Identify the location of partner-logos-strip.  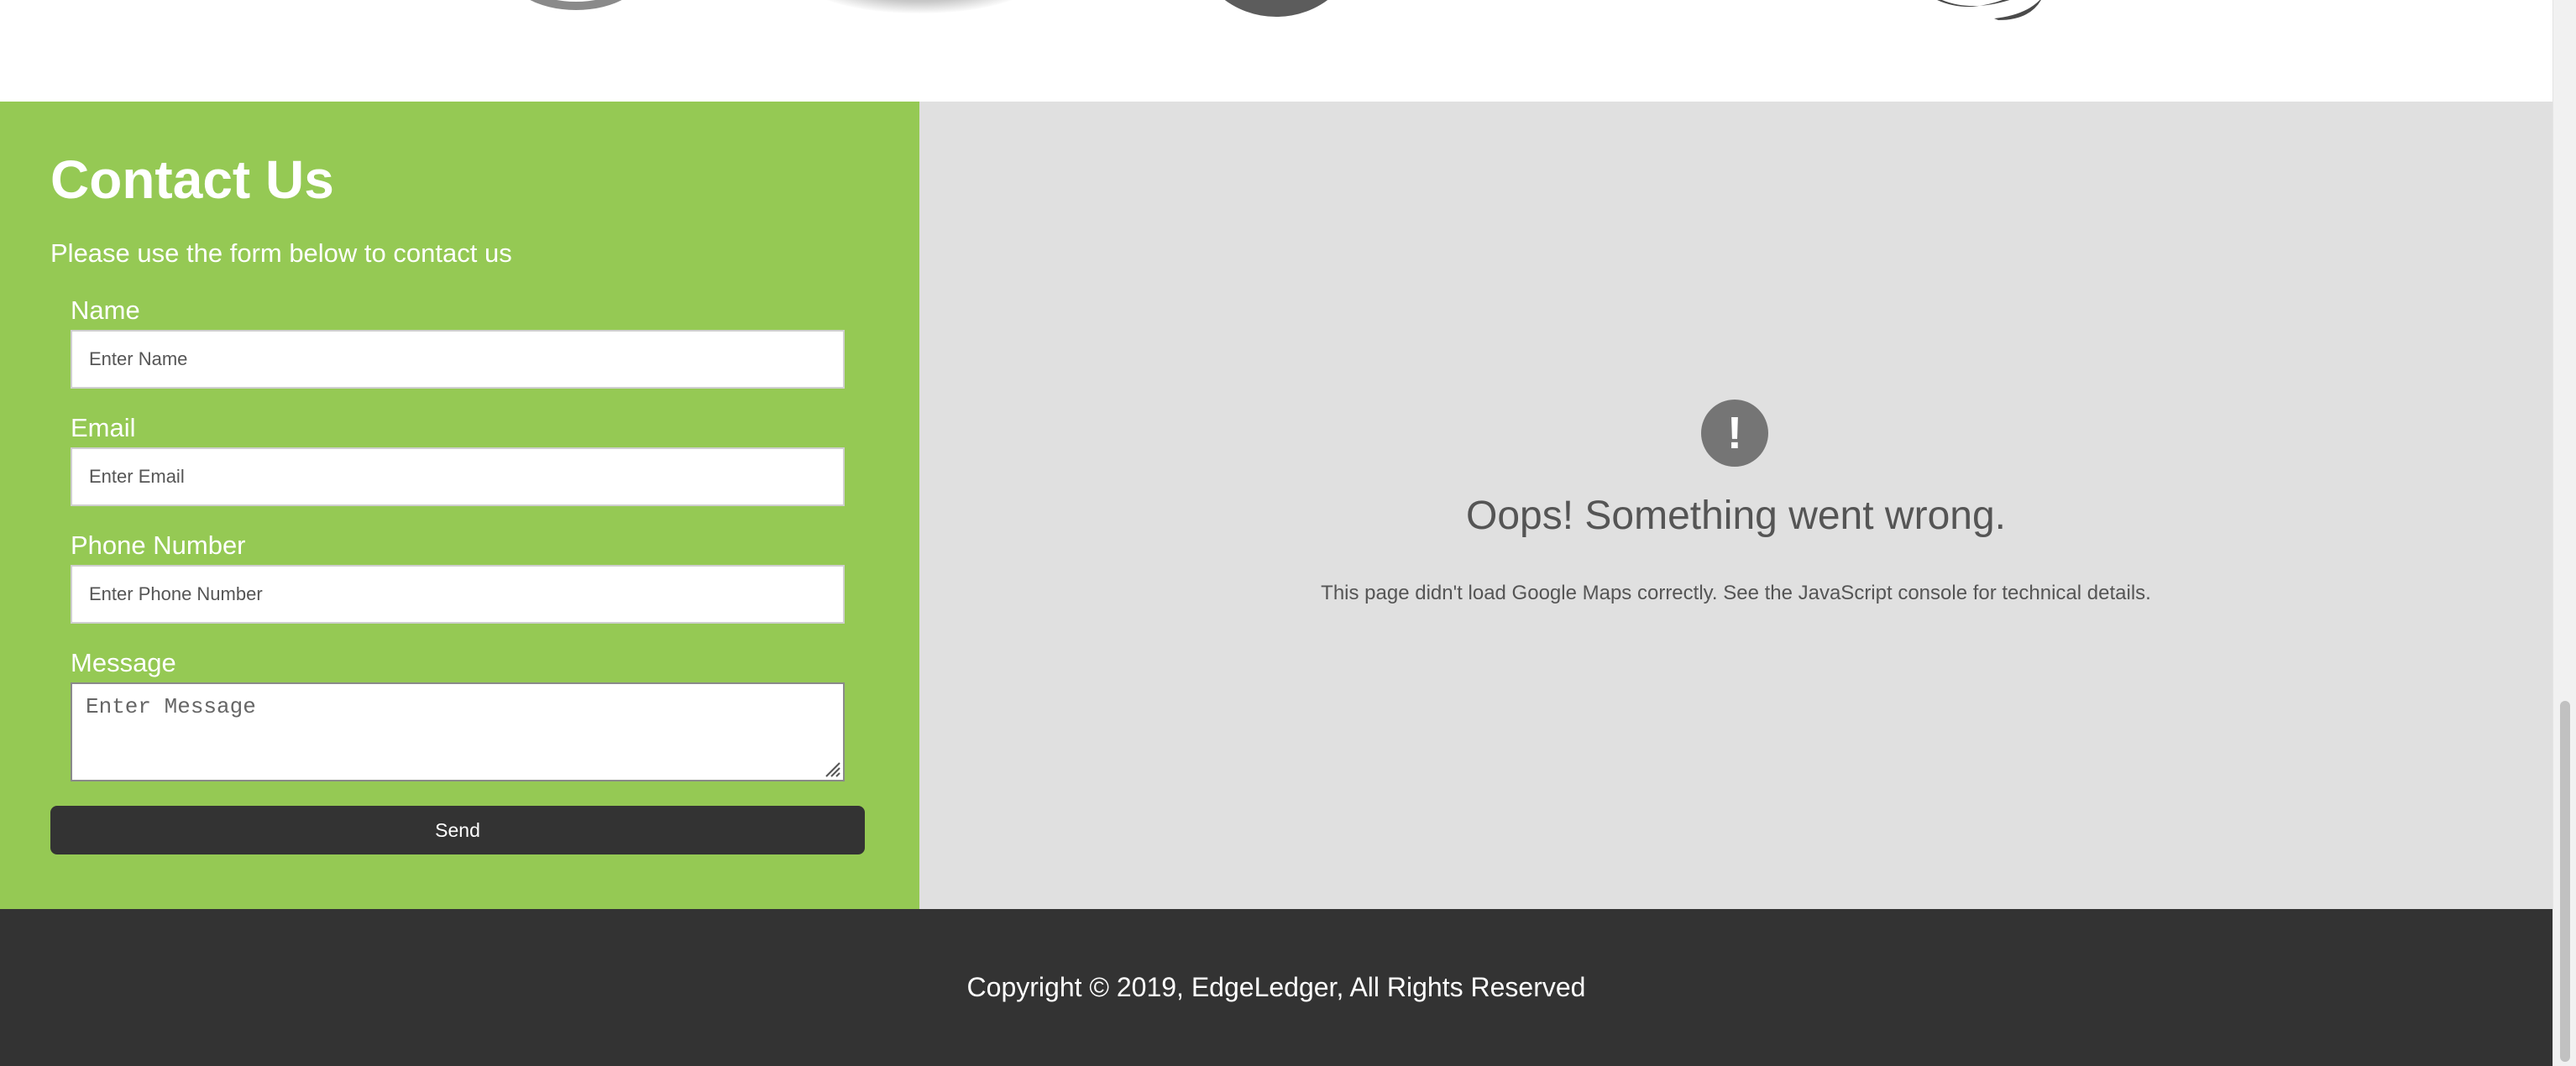
(1276, 51).